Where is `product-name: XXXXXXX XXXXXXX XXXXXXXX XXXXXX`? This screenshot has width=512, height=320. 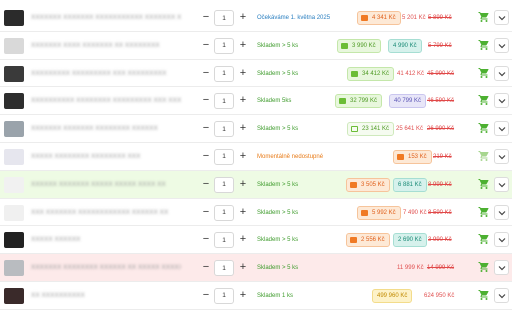
product-name: XXXXXXX XXXXXXX XXXXXXXX XXXXXX is located at coordinates (106, 129).